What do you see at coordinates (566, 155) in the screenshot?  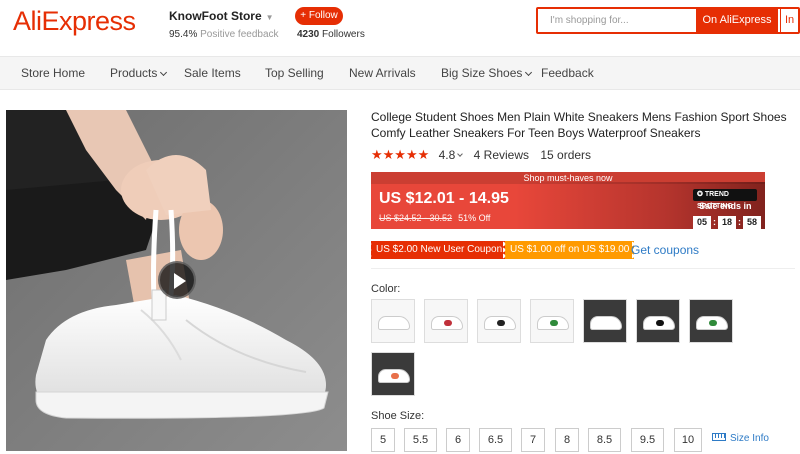 I see `orders-count: 15 orders` at bounding box center [566, 155].